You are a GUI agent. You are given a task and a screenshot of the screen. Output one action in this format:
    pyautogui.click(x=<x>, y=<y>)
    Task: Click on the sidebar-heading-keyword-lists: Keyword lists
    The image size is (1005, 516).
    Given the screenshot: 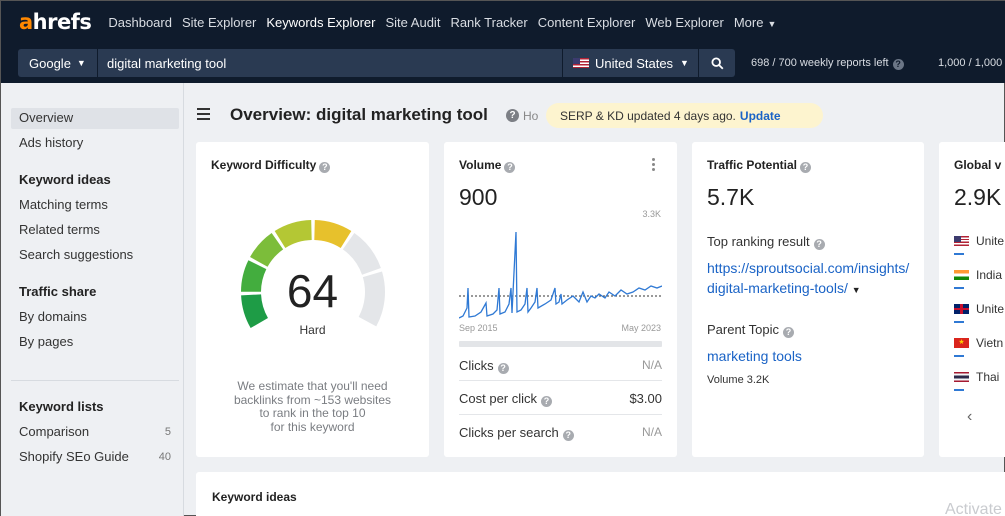 What is the action you would take?
    pyautogui.click(x=61, y=406)
    